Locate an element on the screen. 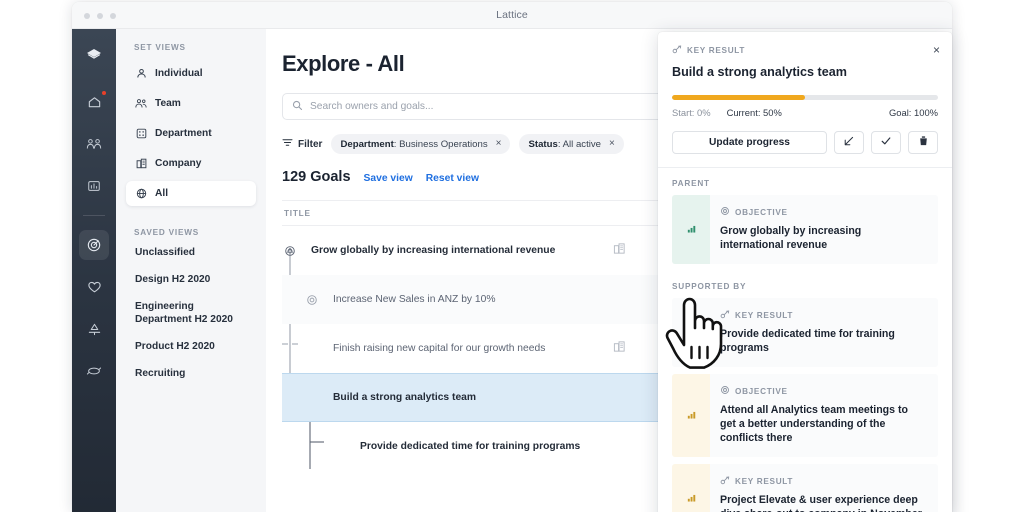 The width and height of the screenshot is (1024, 512). filter-label: Filter is located at coordinates (310, 144).